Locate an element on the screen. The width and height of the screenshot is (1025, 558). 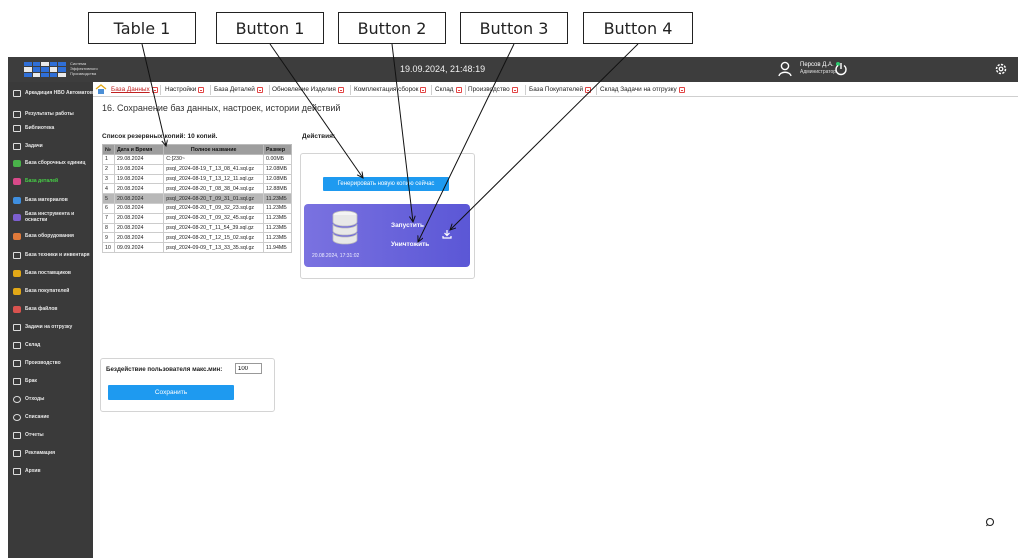
sidebar-item-label: Производство is located at coordinates (43, 363).